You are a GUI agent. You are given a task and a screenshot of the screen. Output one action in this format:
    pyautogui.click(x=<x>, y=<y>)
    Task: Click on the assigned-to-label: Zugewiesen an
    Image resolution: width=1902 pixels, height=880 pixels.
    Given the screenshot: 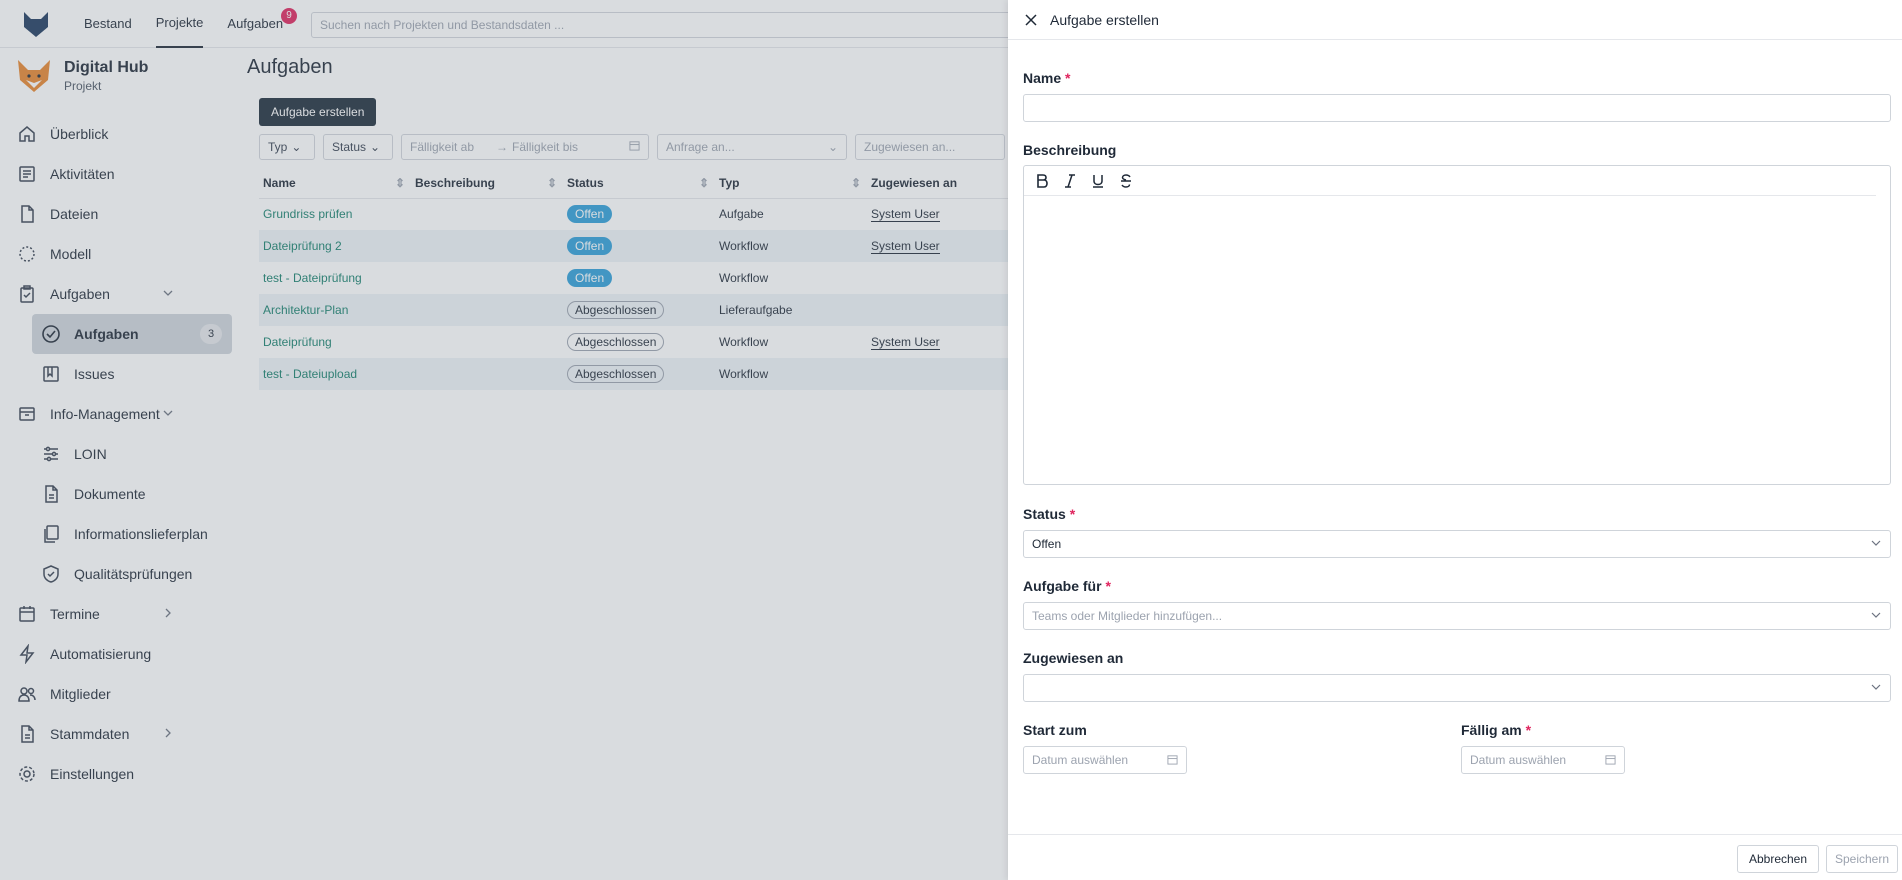 What is the action you would take?
    pyautogui.click(x=1073, y=658)
    